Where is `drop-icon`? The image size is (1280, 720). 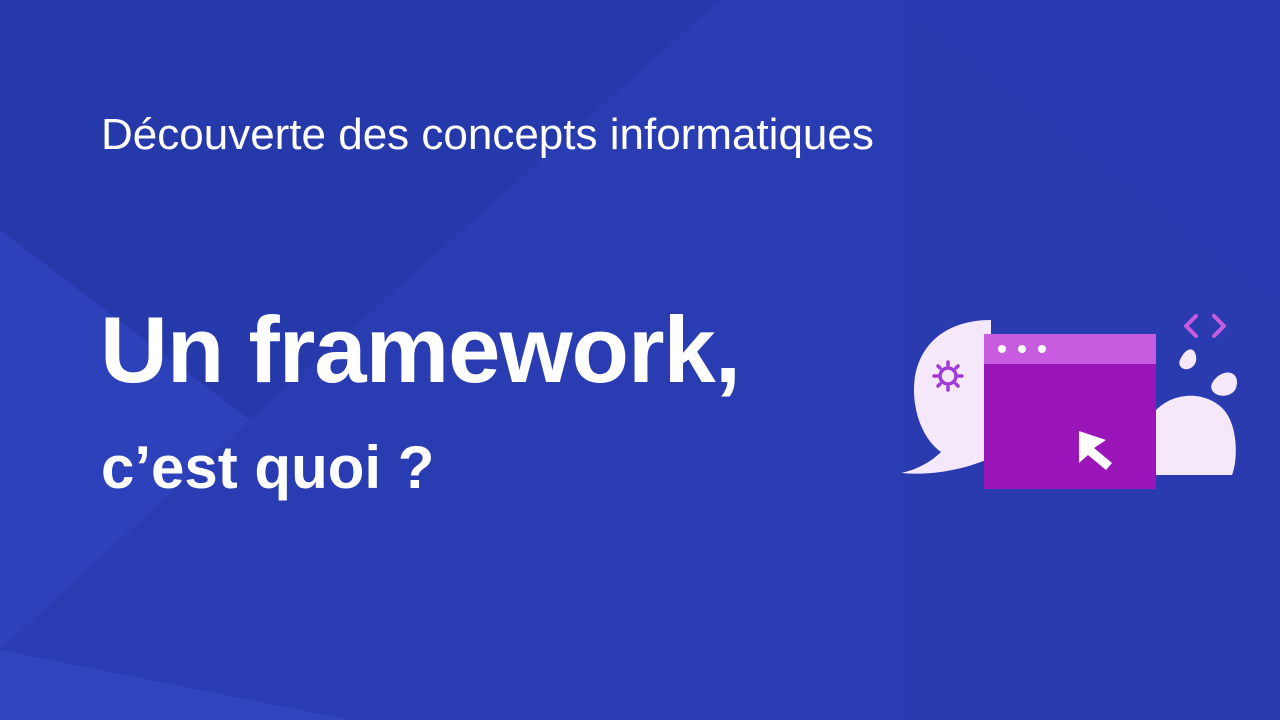 drop-icon is located at coordinates (1208, 372).